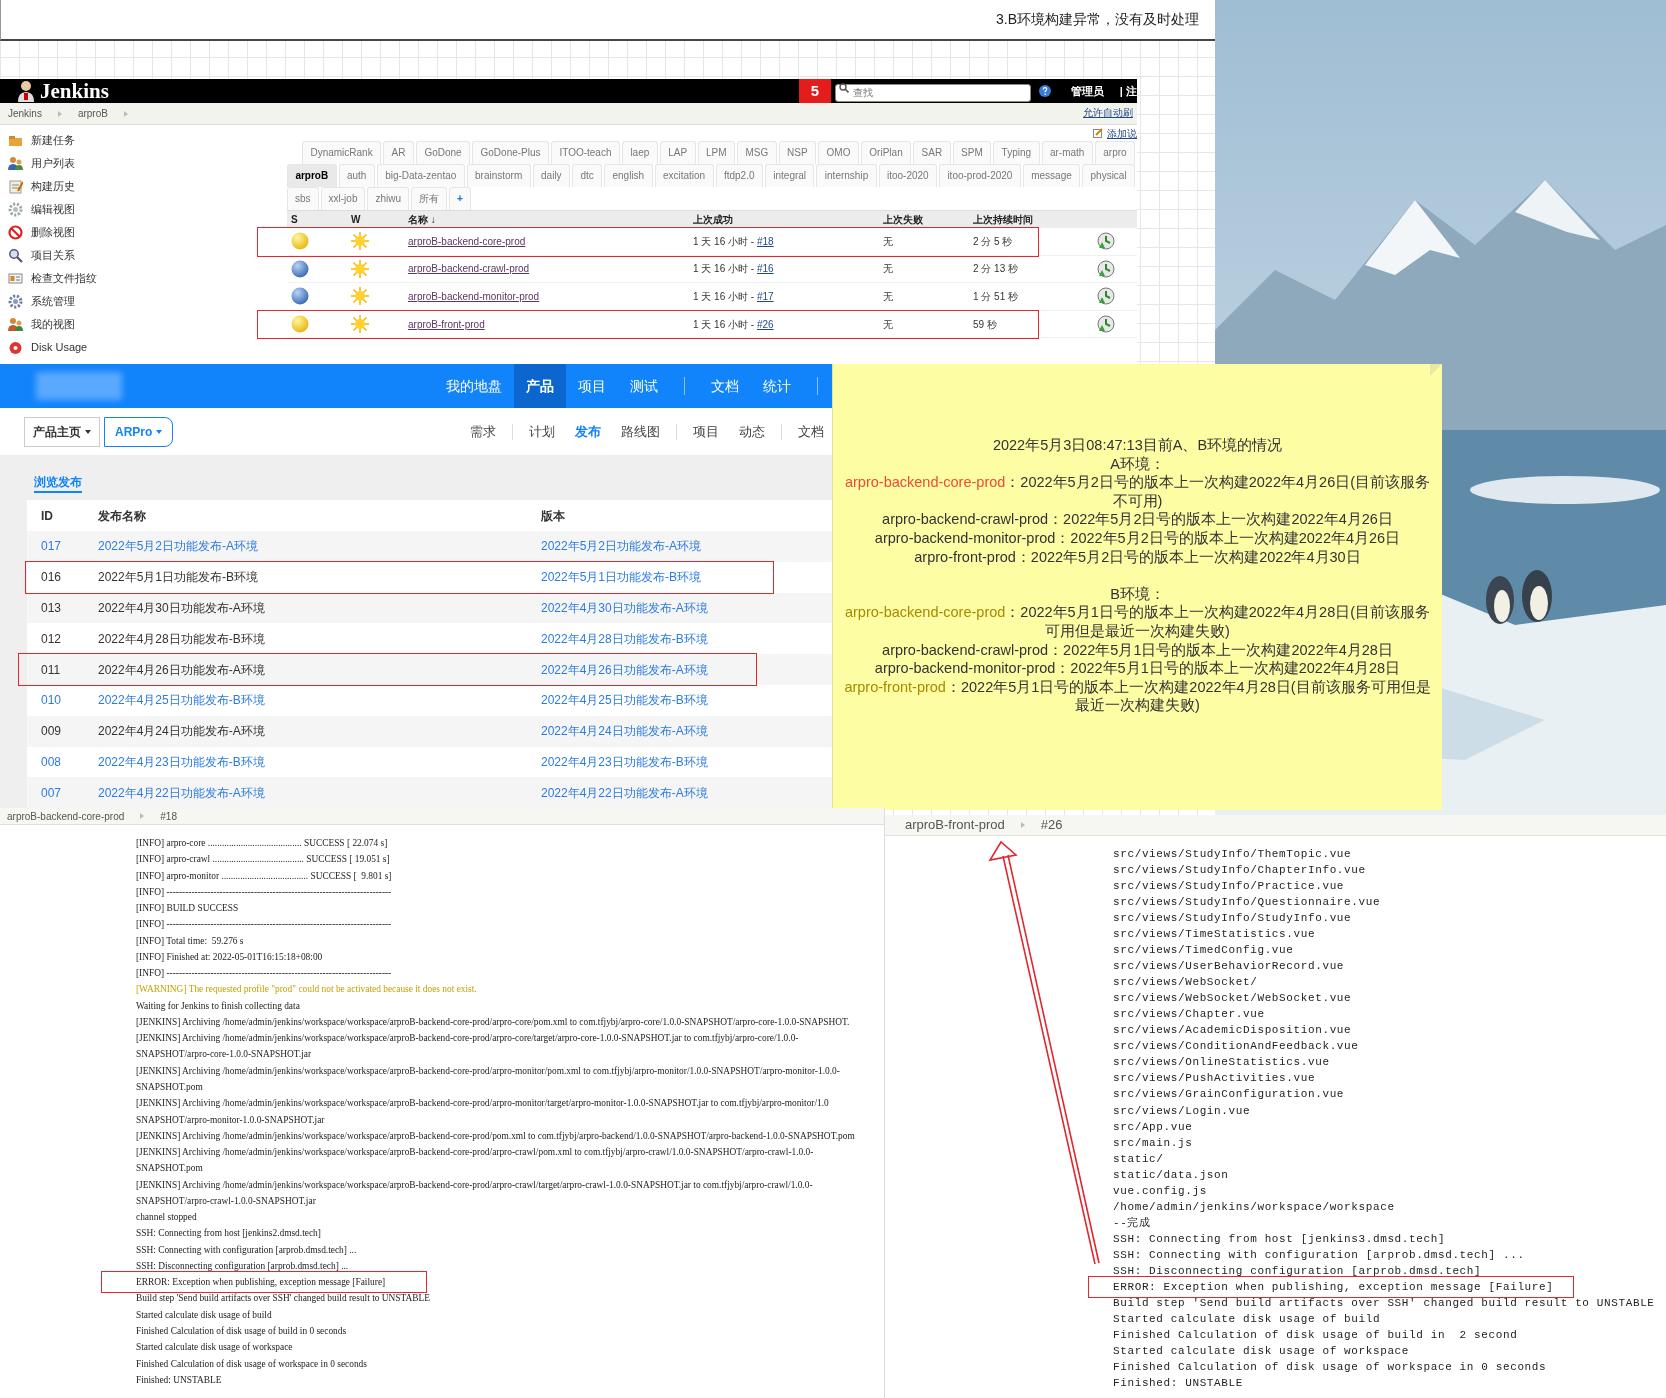 The width and height of the screenshot is (1666, 1398). I want to click on breadcrumb-link: #18, so click(168, 816).